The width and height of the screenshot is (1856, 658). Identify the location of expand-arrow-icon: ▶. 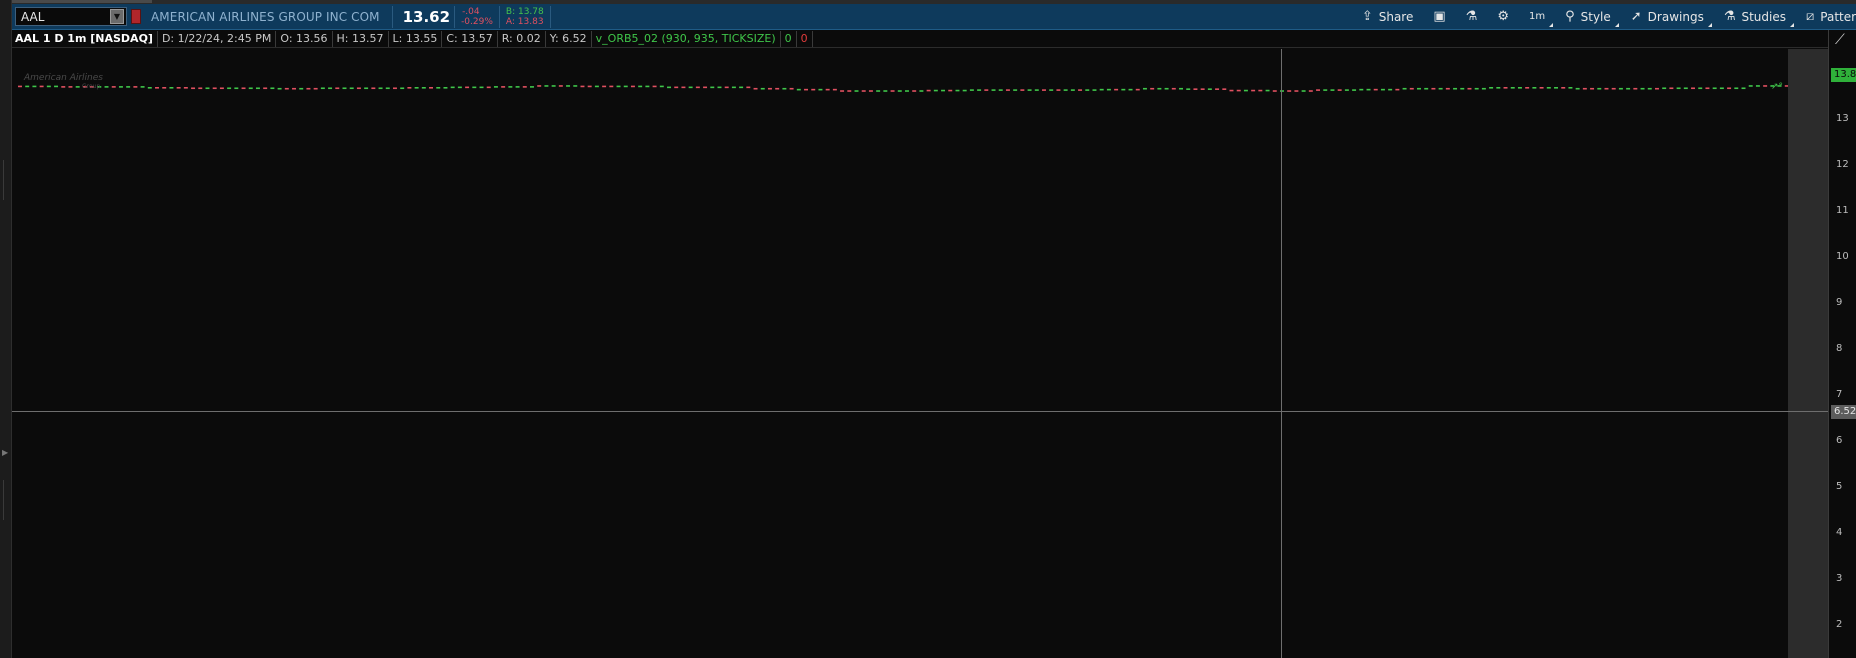
(5, 452).